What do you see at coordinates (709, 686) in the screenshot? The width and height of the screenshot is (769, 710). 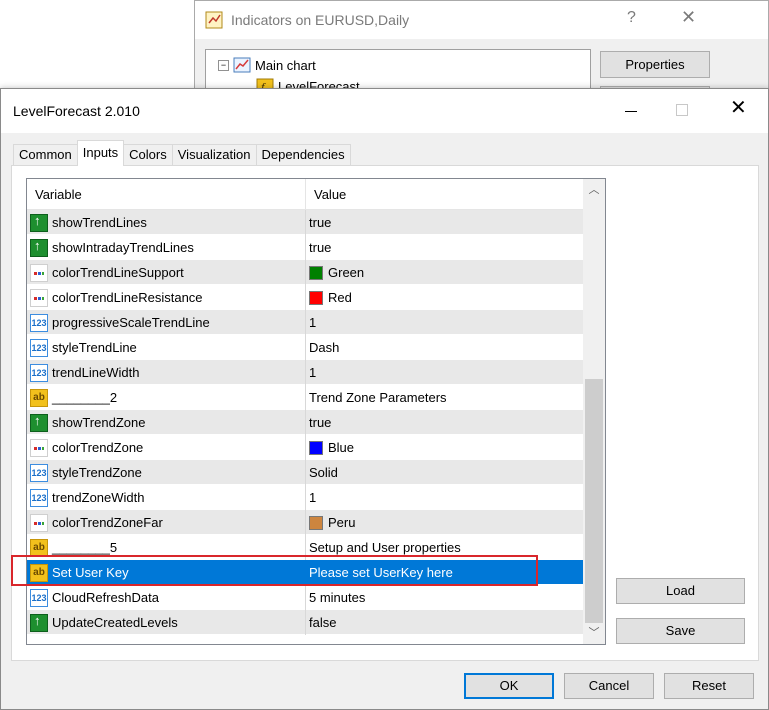 I see `reset-button: Reset` at bounding box center [709, 686].